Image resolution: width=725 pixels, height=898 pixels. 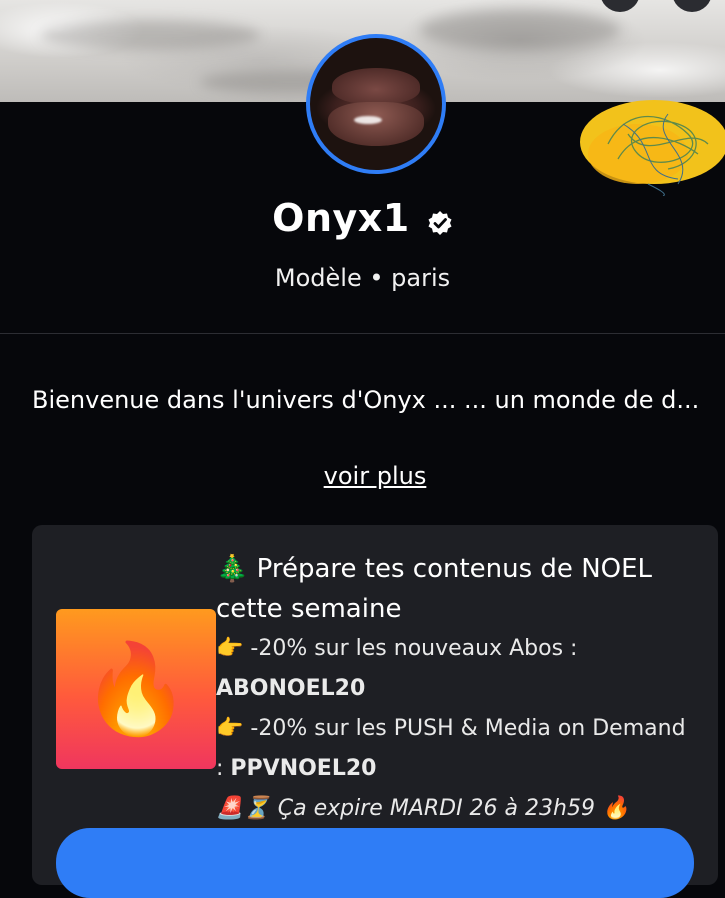 What do you see at coordinates (291, 688) in the screenshot?
I see `promo-code-abos: ABONOEL20` at bounding box center [291, 688].